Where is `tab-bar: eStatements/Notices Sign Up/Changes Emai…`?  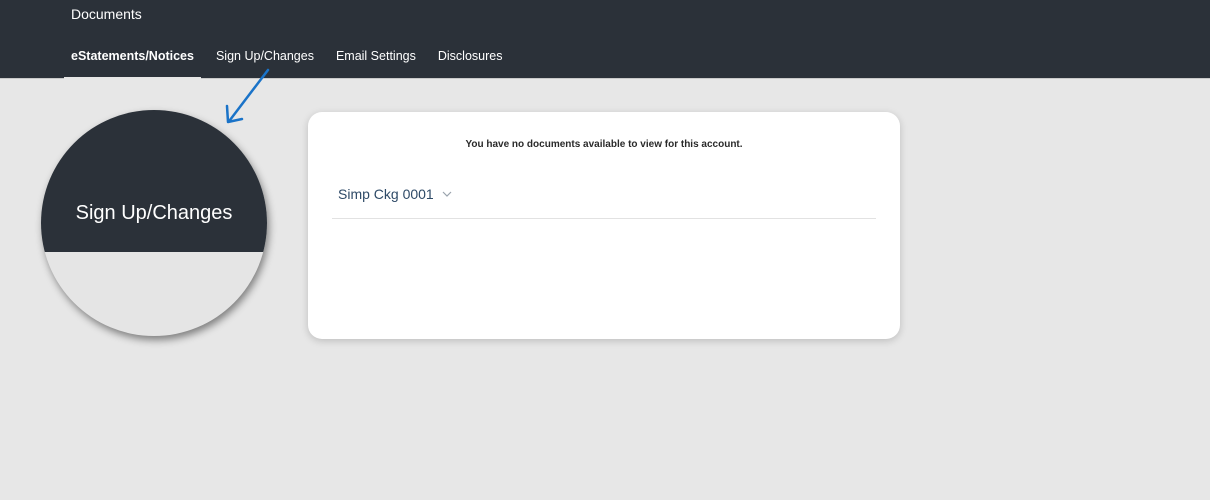 tab-bar: eStatements/Notices Sign Up/Changes Emai… is located at coordinates (290, 59).